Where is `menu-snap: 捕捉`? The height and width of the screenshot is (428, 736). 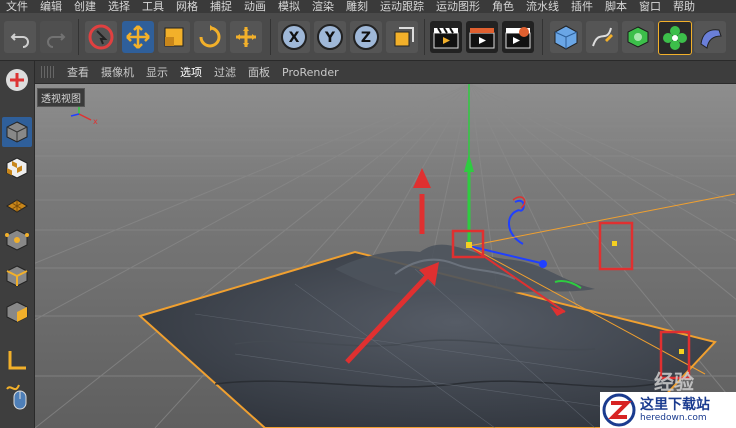
menu-snap: 捕捉 is located at coordinates (221, 6).